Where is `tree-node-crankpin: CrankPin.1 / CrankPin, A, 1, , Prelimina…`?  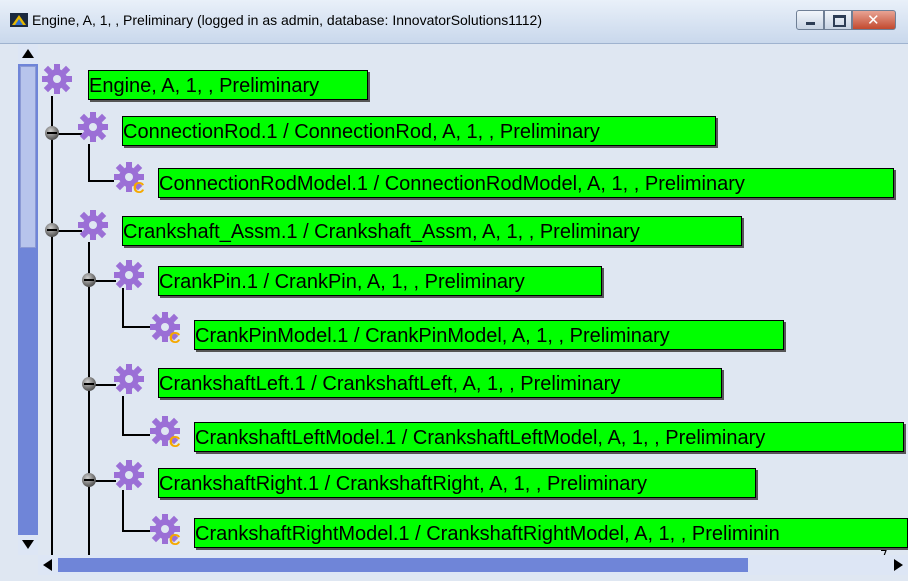 tree-node-crankpin: CrankPin.1 / CrankPin, A, 1, , Prelimina… is located at coordinates (380, 281).